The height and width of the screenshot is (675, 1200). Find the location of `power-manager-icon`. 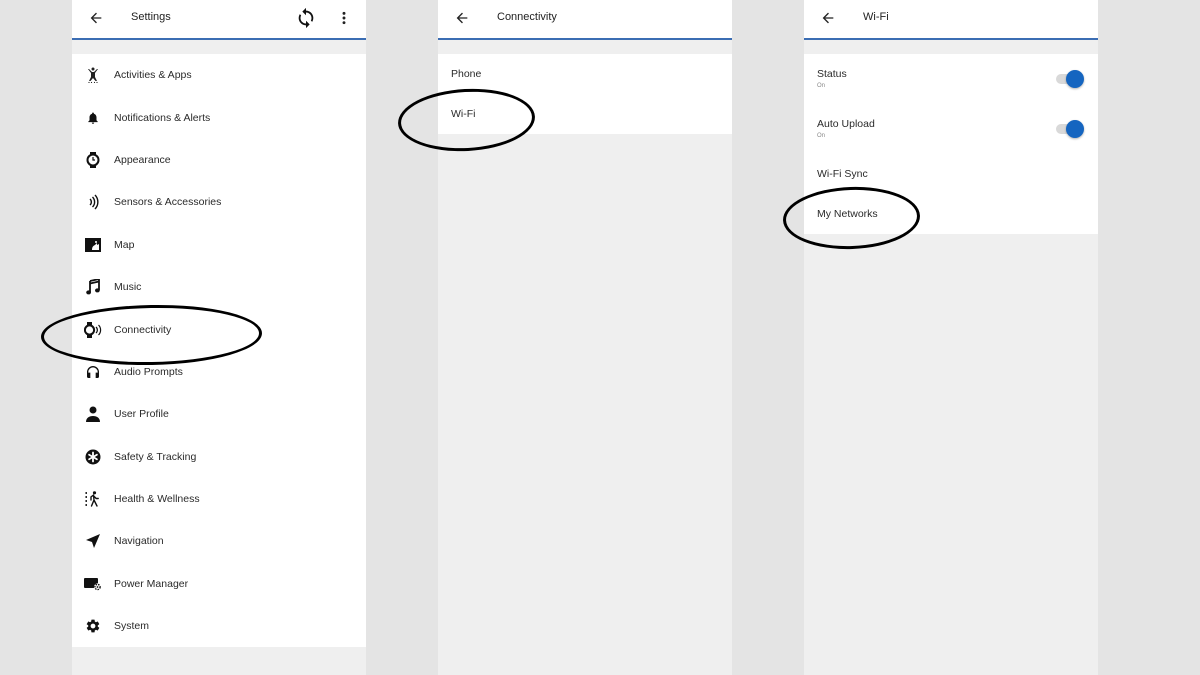

power-manager-icon is located at coordinates (93, 584).